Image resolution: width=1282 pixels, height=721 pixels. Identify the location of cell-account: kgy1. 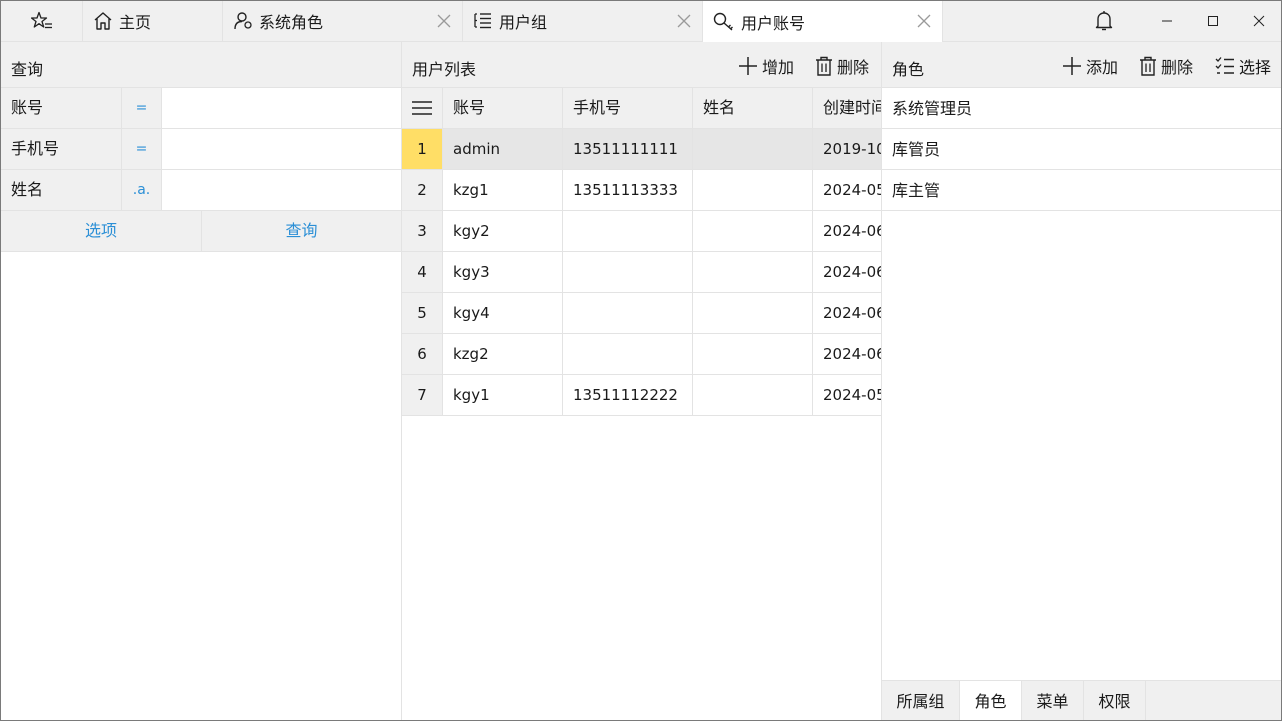
(503, 395).